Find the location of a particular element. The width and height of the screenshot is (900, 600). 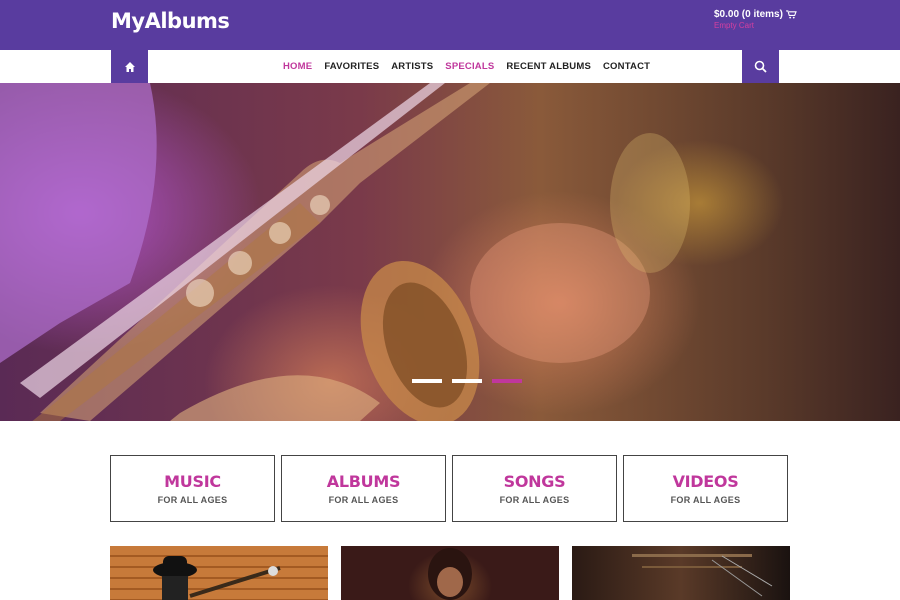

slider-dots is located at coordinates (467, 381).